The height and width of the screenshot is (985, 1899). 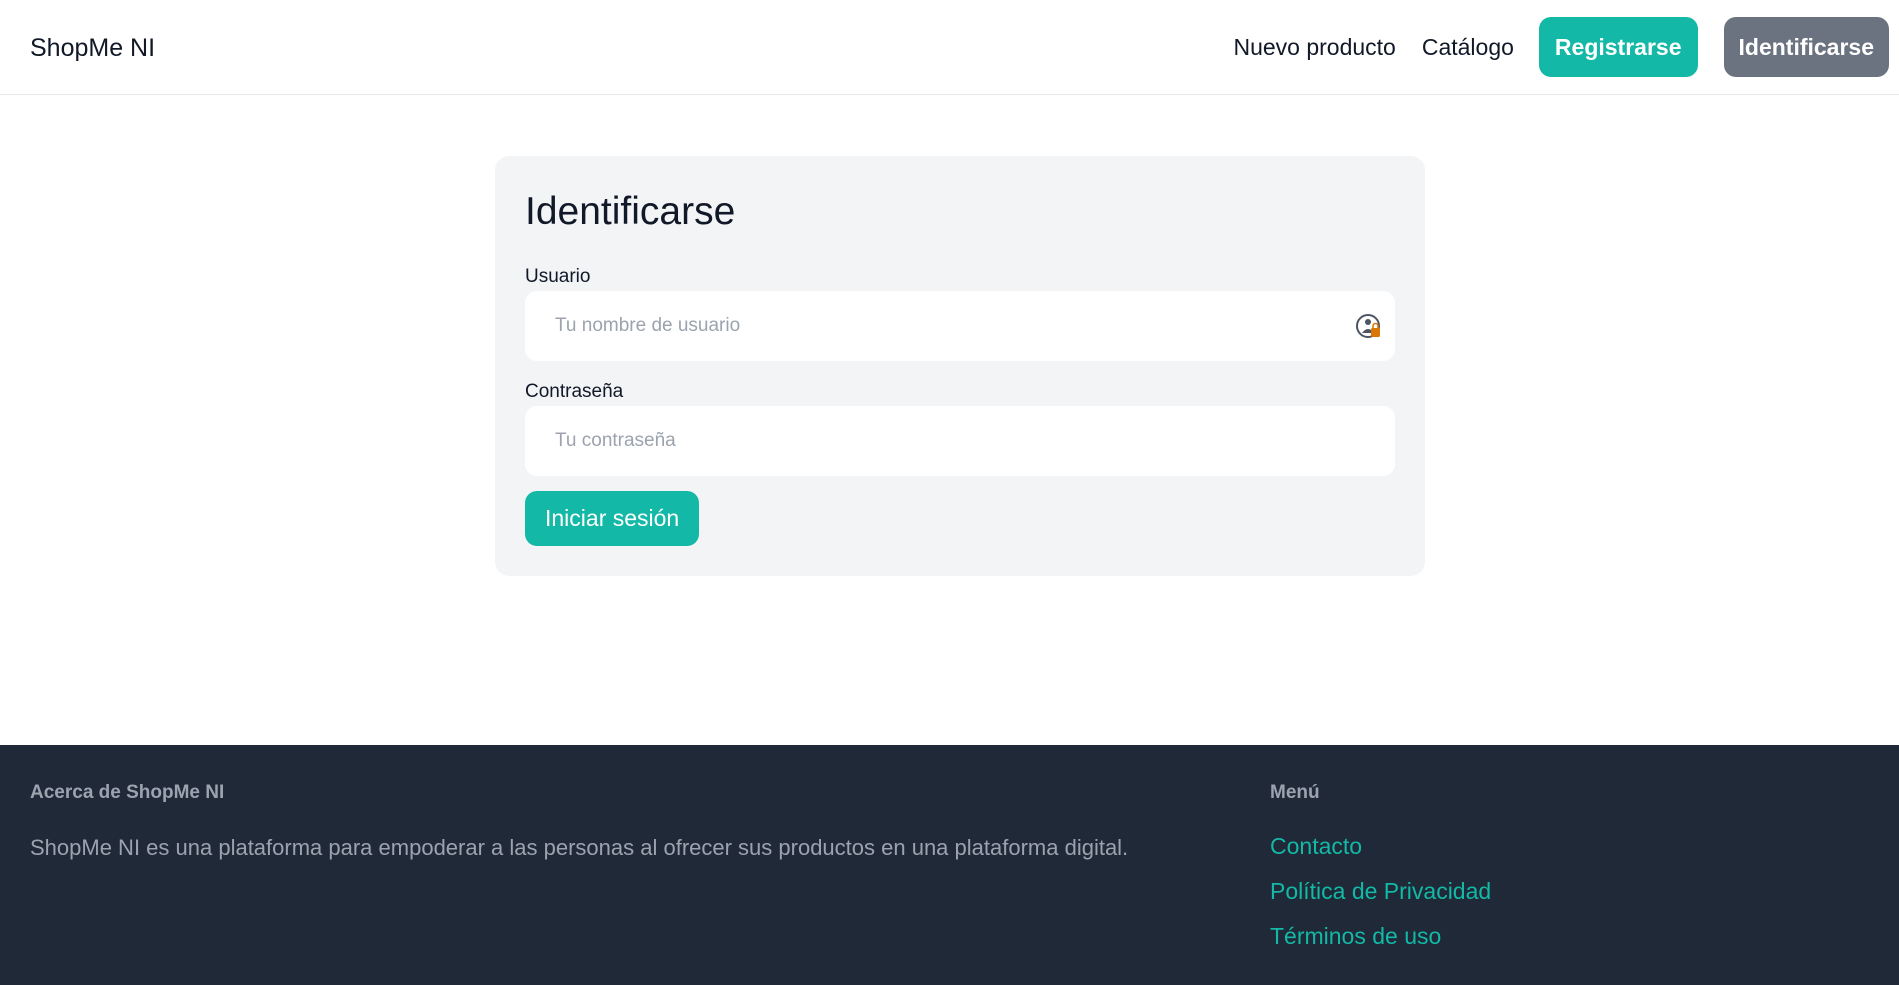 I want to click on nav-link-new-product: Nuevo producto, so click(x=1314, y=47).